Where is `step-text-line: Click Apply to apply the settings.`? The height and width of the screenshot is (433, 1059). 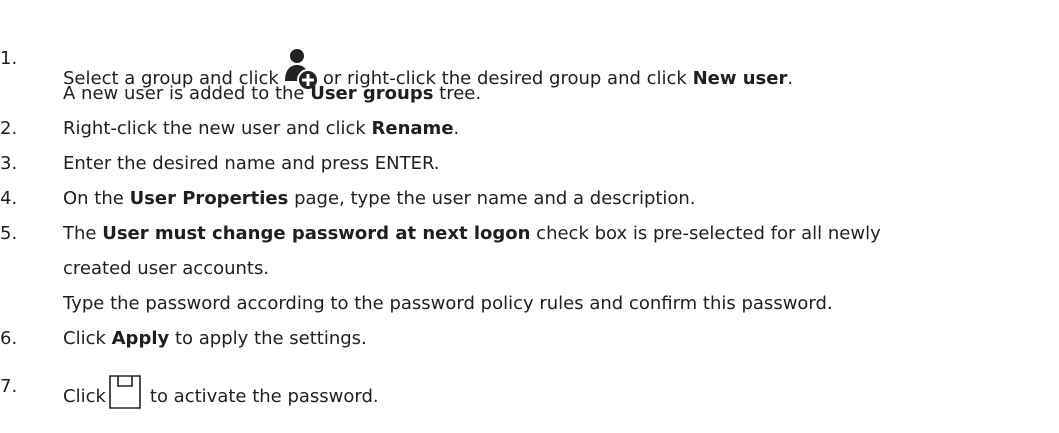
step-text-line: Click Apply to apply the settings. is located at coordinates (215, 339).